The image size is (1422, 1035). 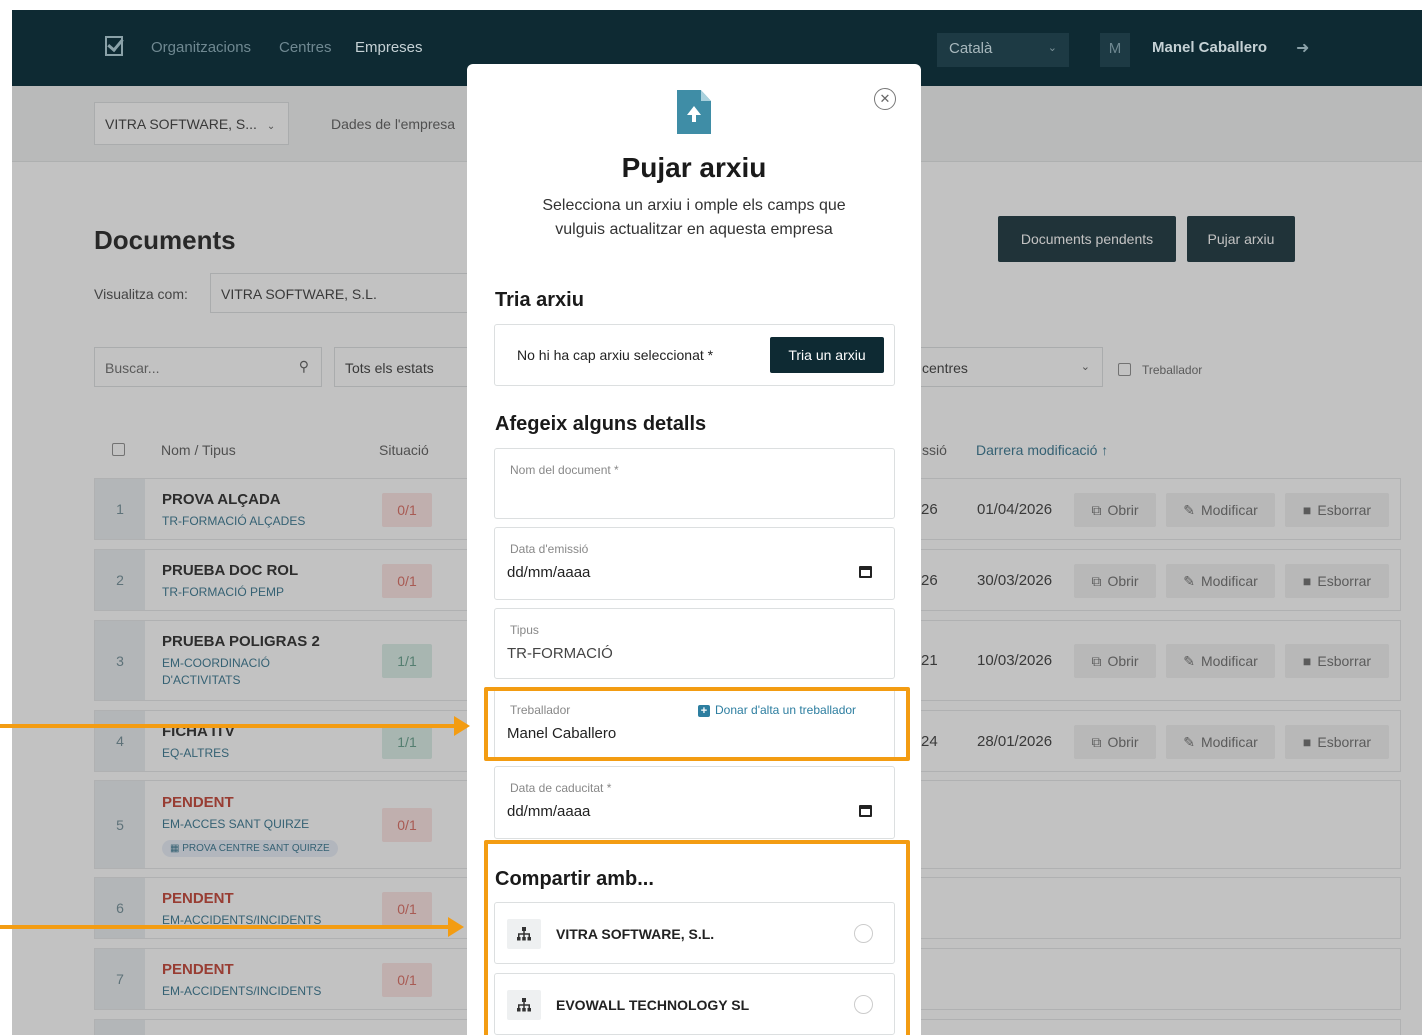 I want to click on issue-date-value: dd/mm/aaaa, so click(x=549, y=572).